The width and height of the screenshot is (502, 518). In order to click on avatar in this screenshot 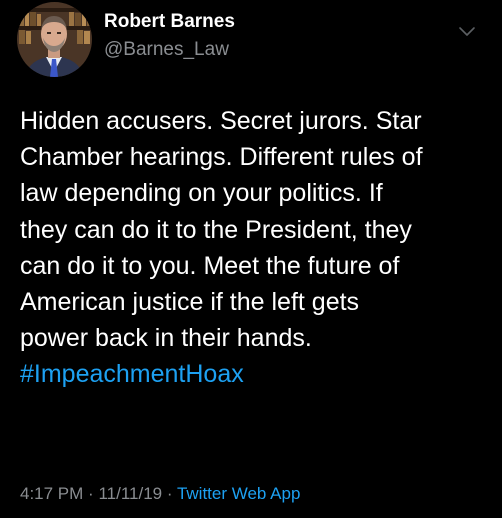, I will do `click(54, 39)`.